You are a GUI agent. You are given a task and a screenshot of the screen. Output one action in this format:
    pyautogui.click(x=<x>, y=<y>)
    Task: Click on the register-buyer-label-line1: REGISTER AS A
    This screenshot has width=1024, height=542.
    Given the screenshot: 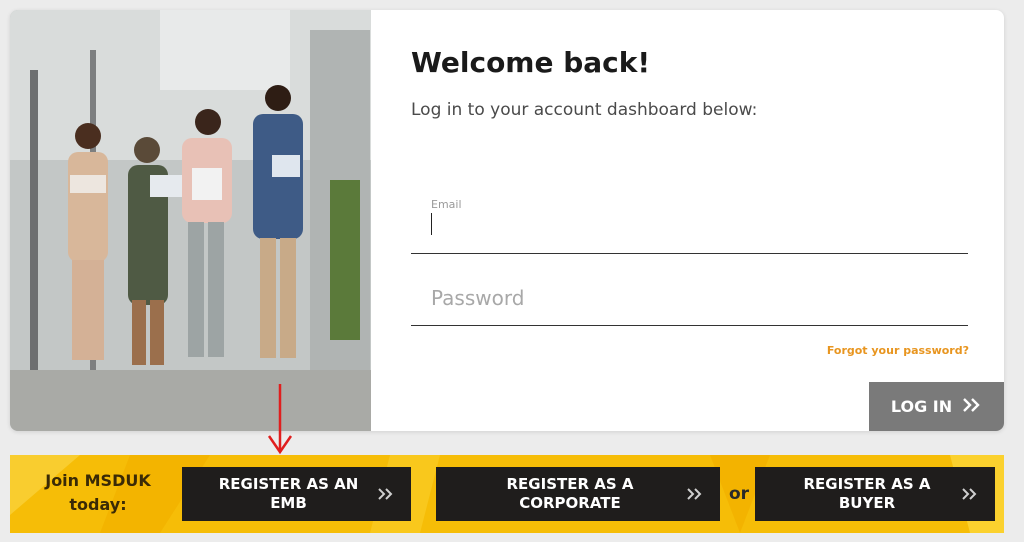 What is the action you would take?
    pyautogui.click(x=867, y=484)
    